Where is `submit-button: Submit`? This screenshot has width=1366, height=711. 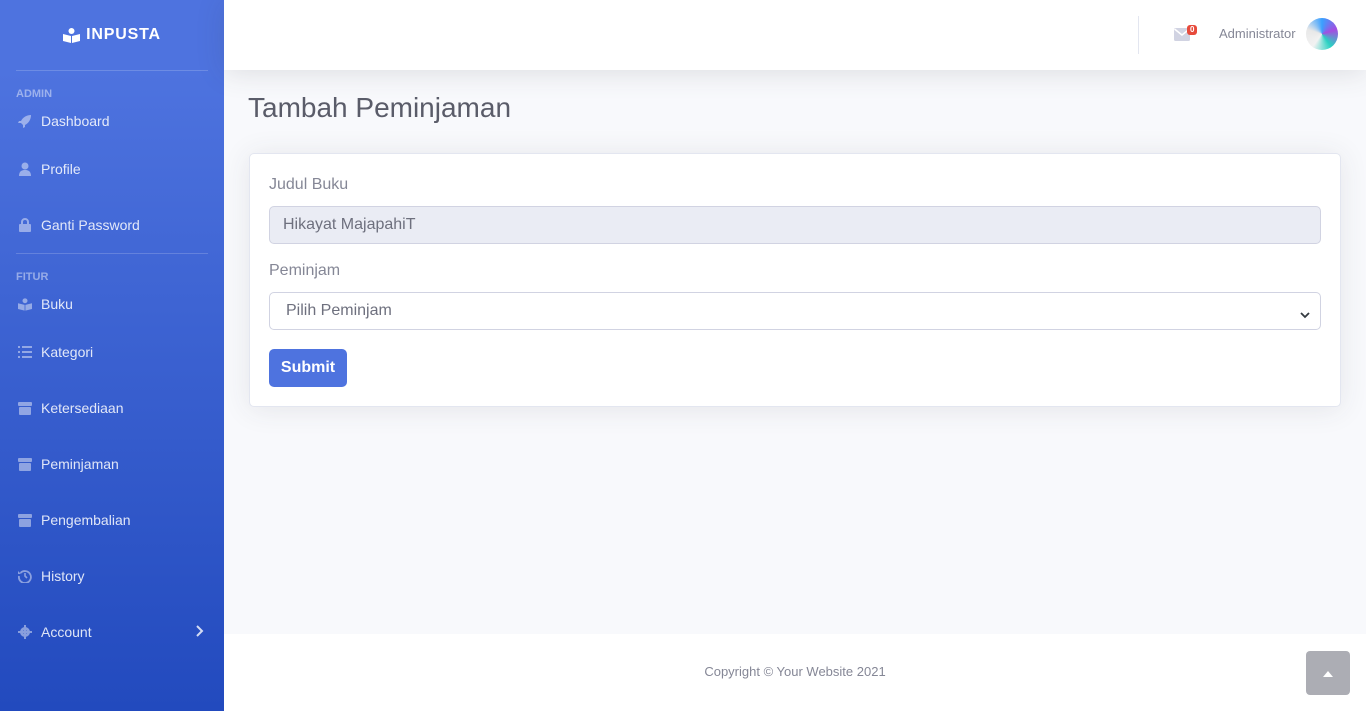 submit-button: Submit is located at coordinates (308, 368).